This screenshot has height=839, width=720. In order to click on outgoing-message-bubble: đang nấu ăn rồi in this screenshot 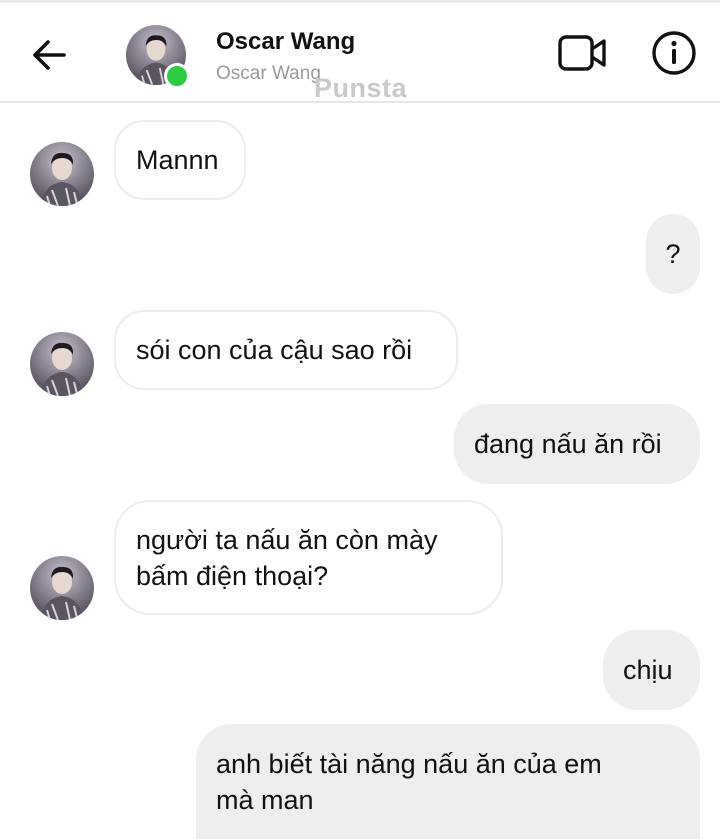, I will do `click(577, 444)`.